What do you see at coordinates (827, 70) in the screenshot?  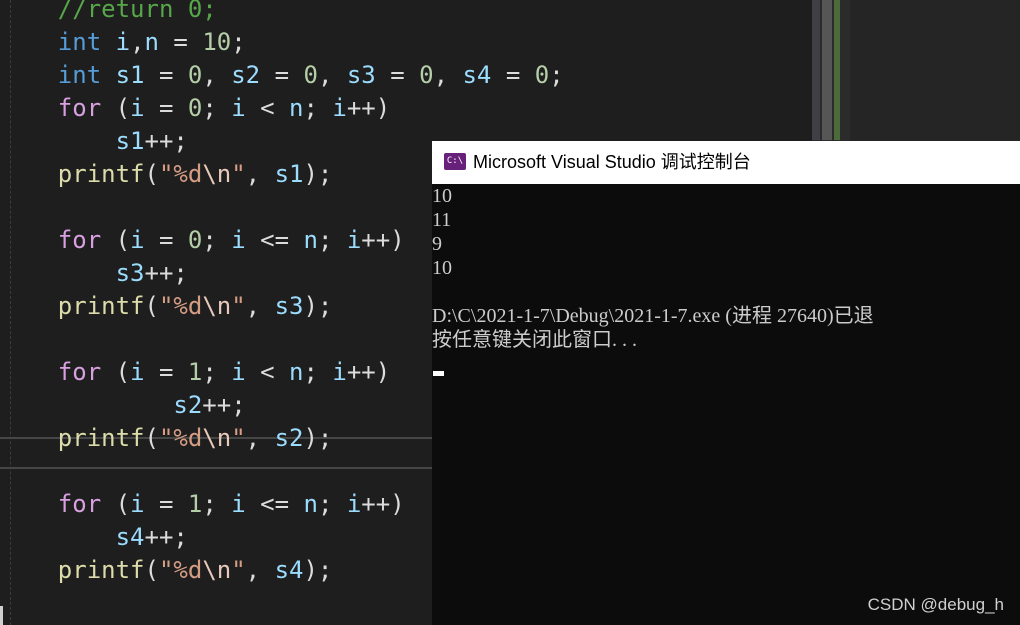 I see `scrollbar-thumb` at bounding box center [827, 70].